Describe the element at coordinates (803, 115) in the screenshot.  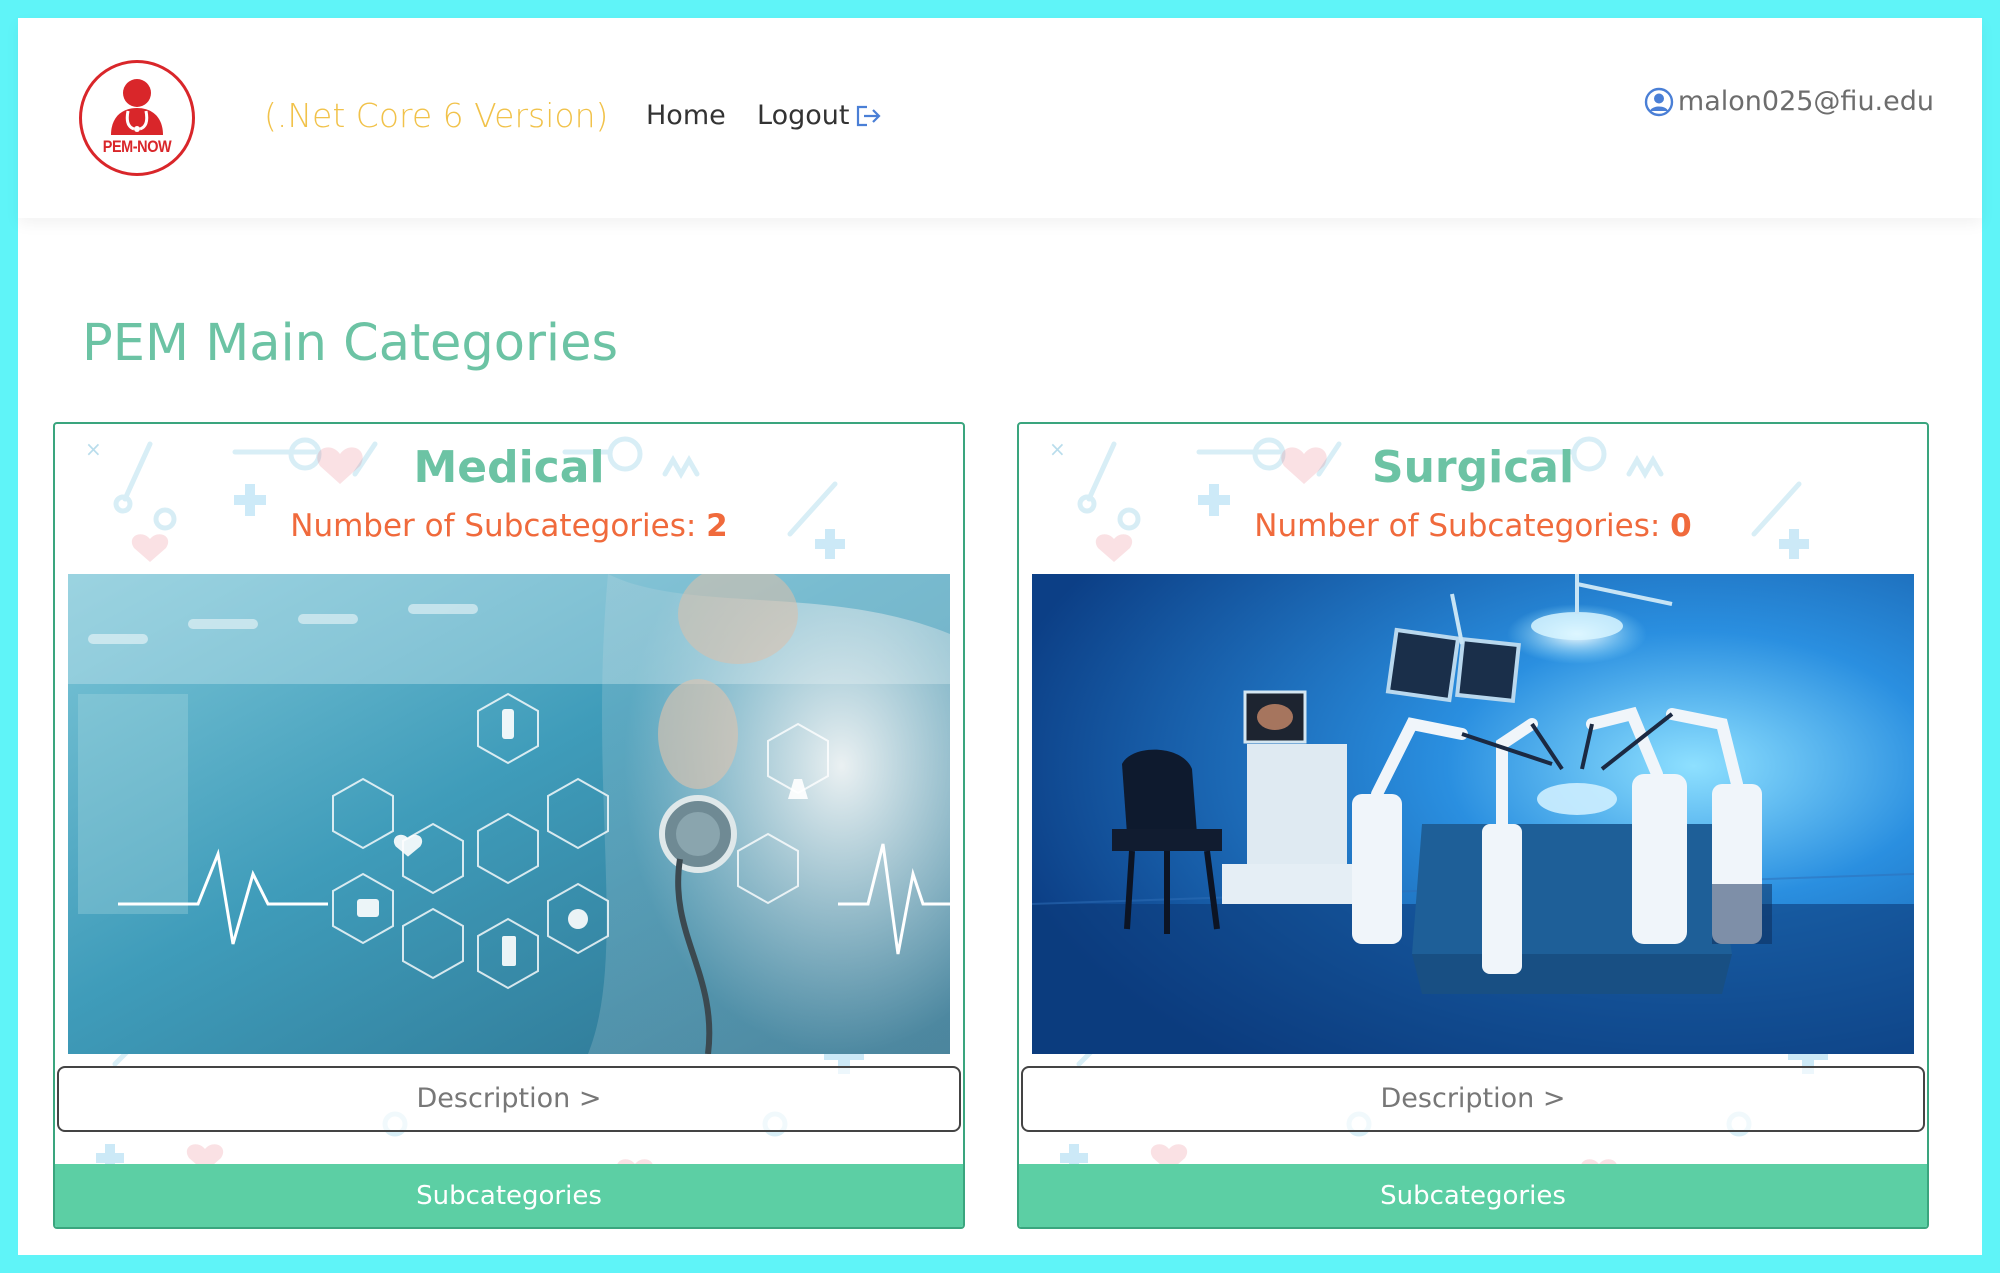
I see `logout-label: Logout` at that location.